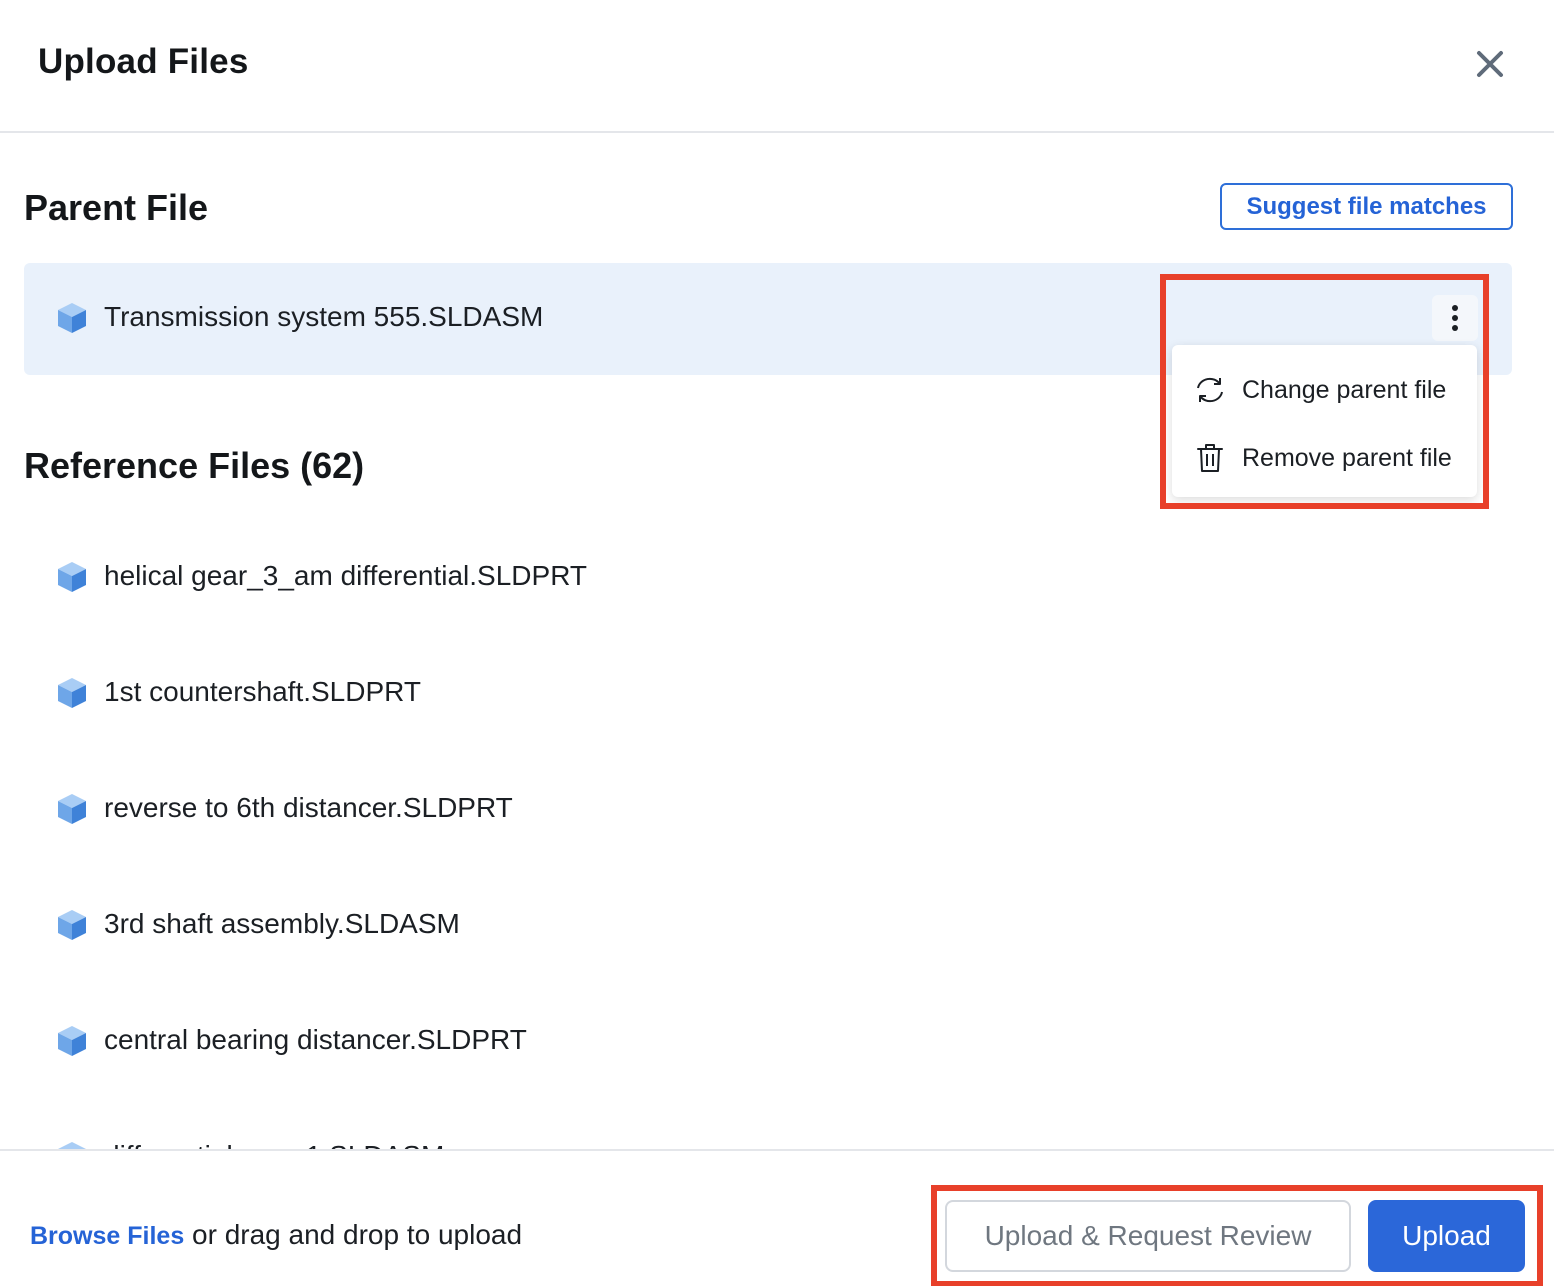  Describe the element at coordinates (768, 1041) in the screenshot. I see `list-item: central bearing distancer.SLDPRT` at that location.